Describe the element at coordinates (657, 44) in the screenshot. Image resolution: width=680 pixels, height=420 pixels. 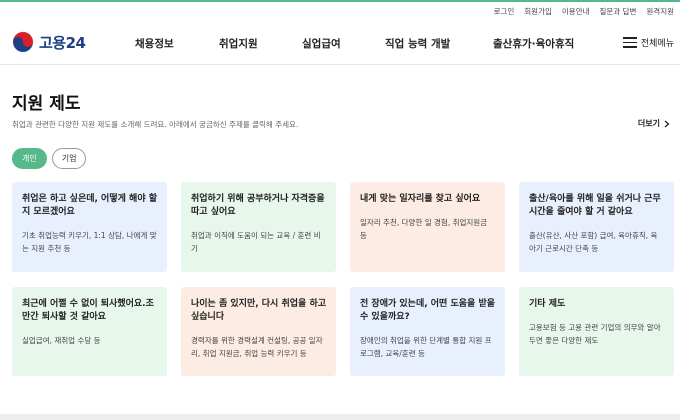
I see `all-menu-label: 전체메뉴` at that location.